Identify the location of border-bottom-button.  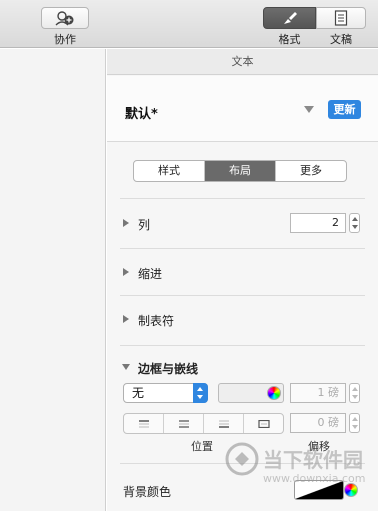
(224, 423).